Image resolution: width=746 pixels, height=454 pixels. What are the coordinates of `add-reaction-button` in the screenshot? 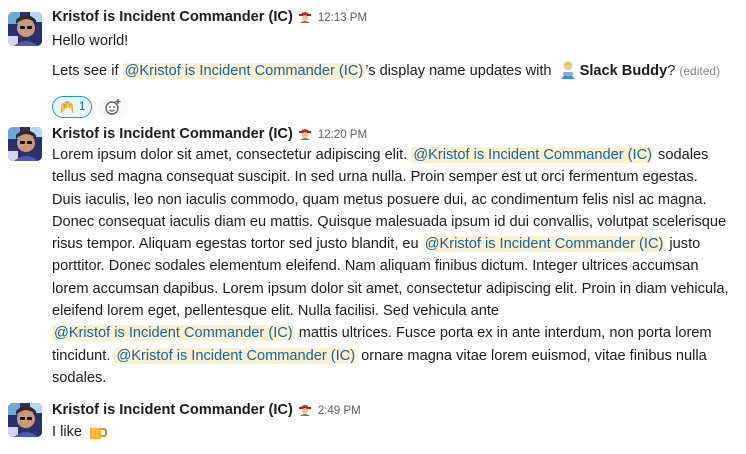 It's located at (113, 107).